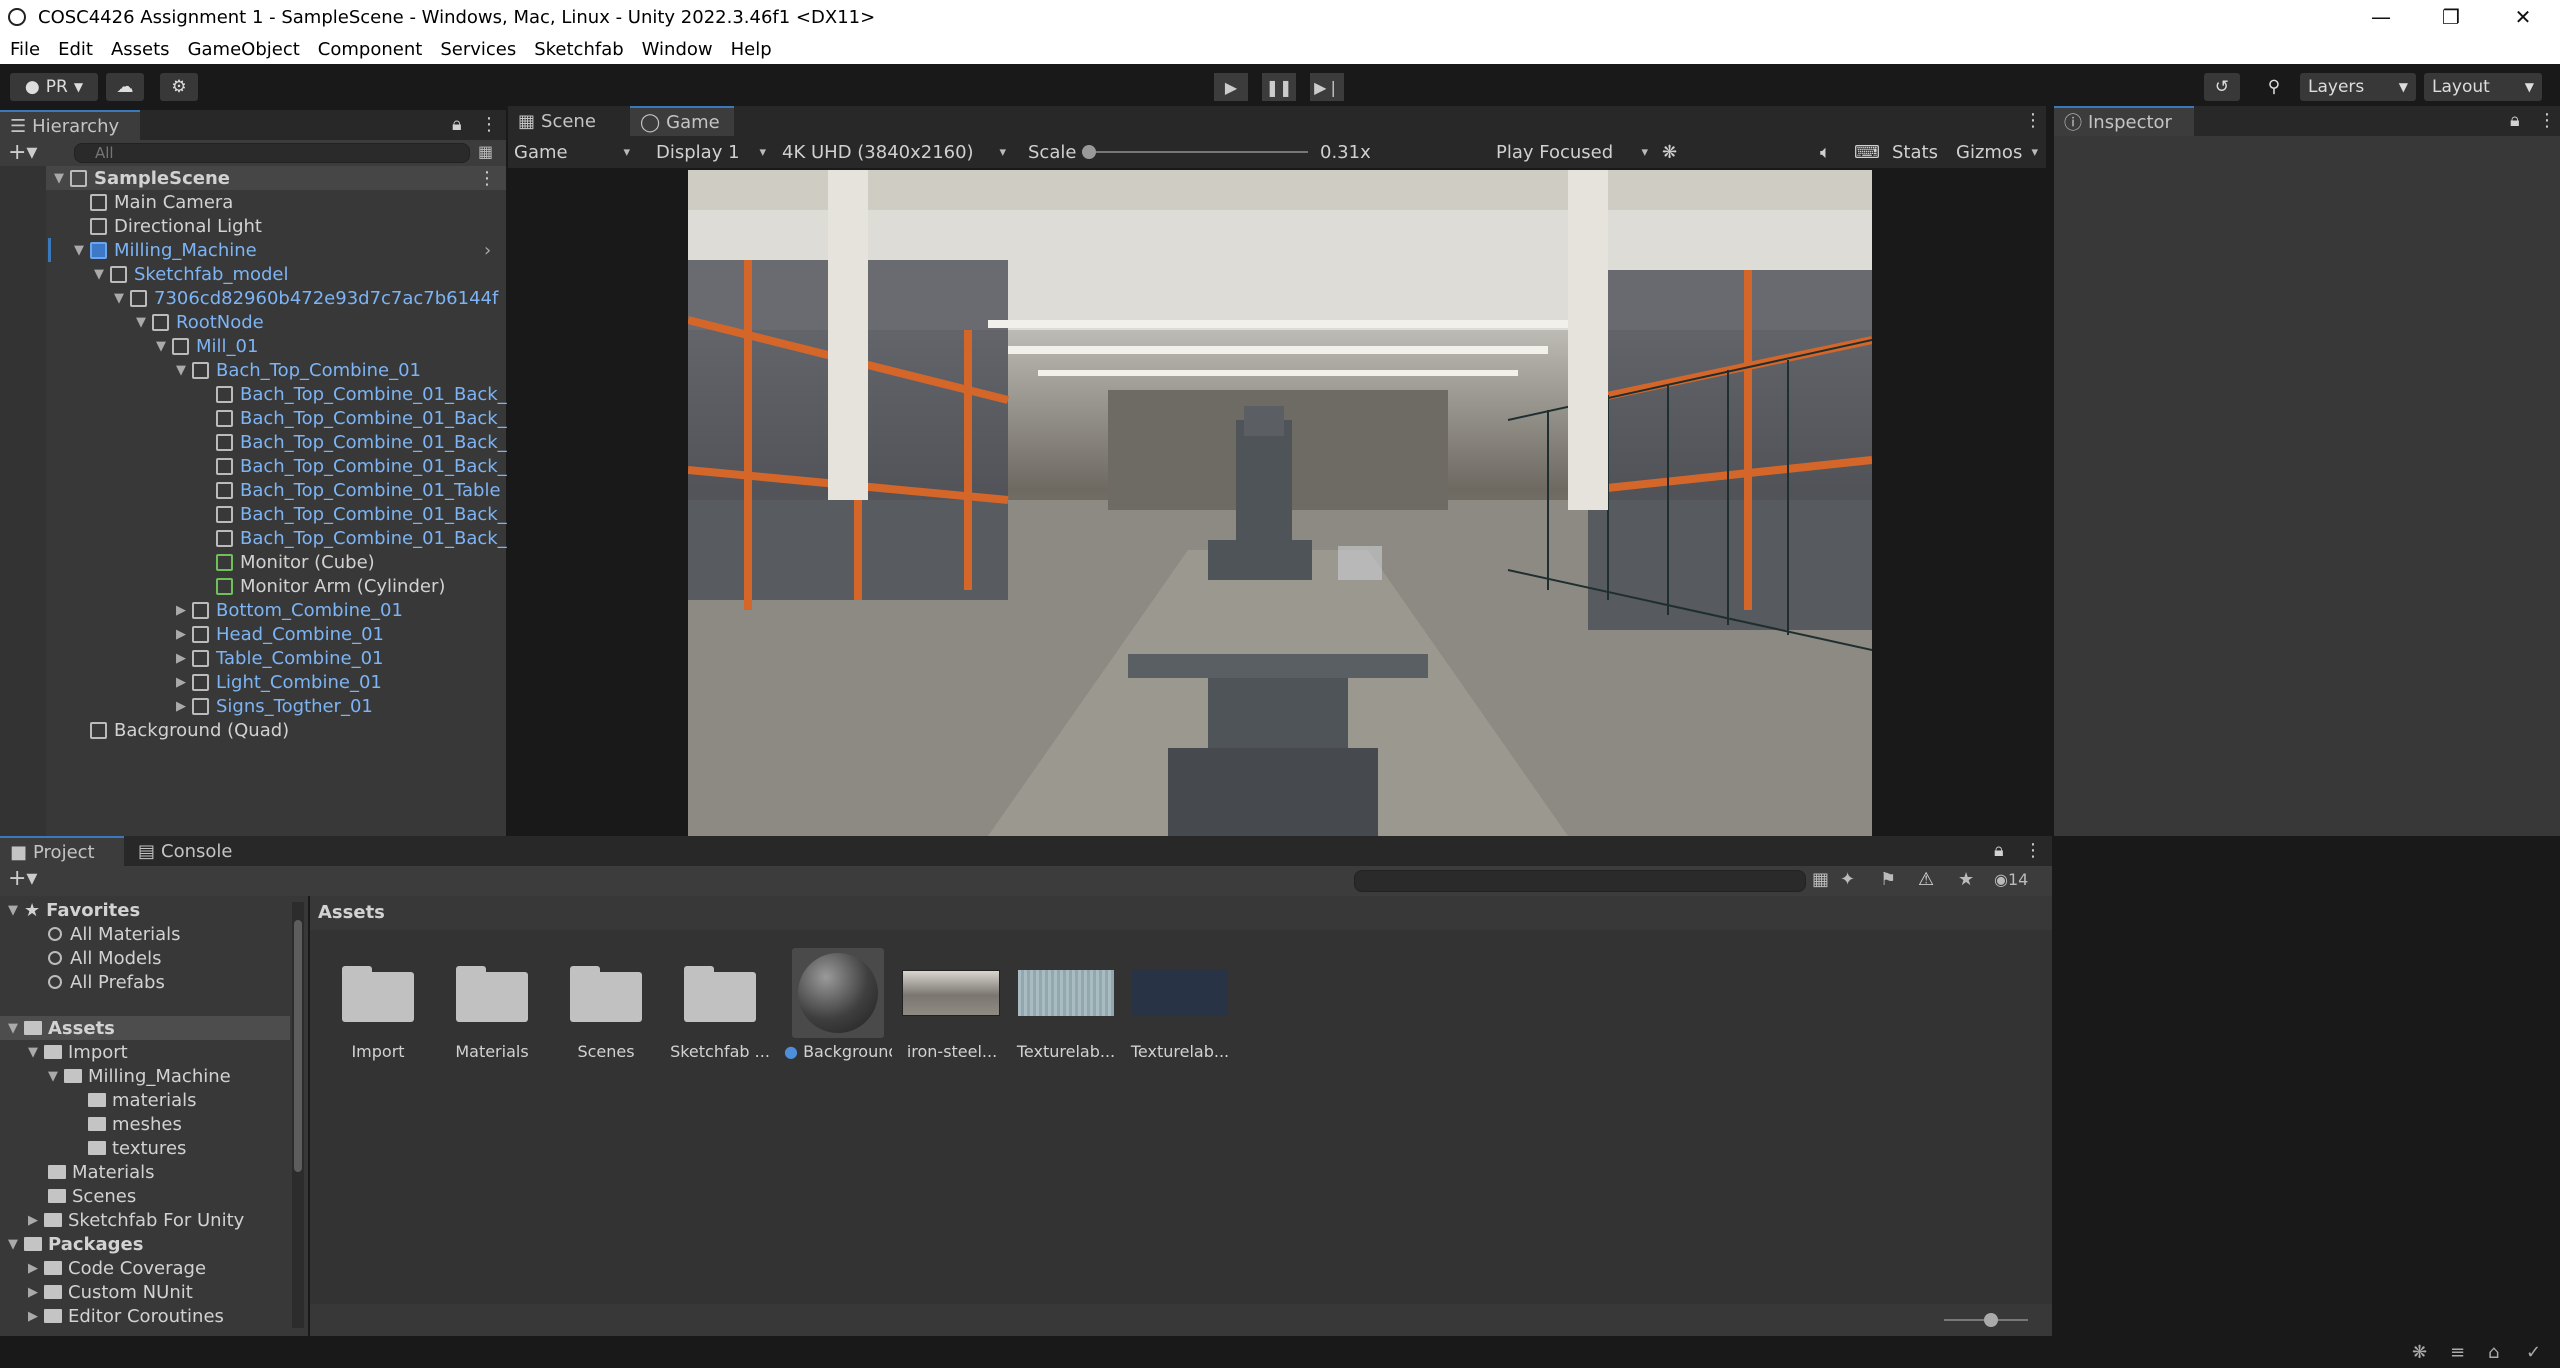 The height and width of the screenshot is (1368, 2560). What do you see at coordinates (254, 370) in the screenshot?
I see `tree-row-bach-top-combine: ▼ Bach_Top_Combine_01` at bounding box center [254, 370].